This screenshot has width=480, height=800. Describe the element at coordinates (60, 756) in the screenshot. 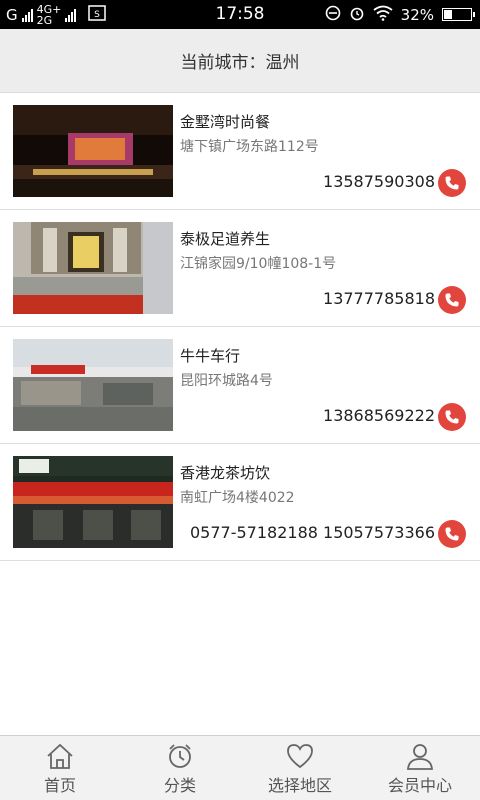

I see `home-icon` at that location.